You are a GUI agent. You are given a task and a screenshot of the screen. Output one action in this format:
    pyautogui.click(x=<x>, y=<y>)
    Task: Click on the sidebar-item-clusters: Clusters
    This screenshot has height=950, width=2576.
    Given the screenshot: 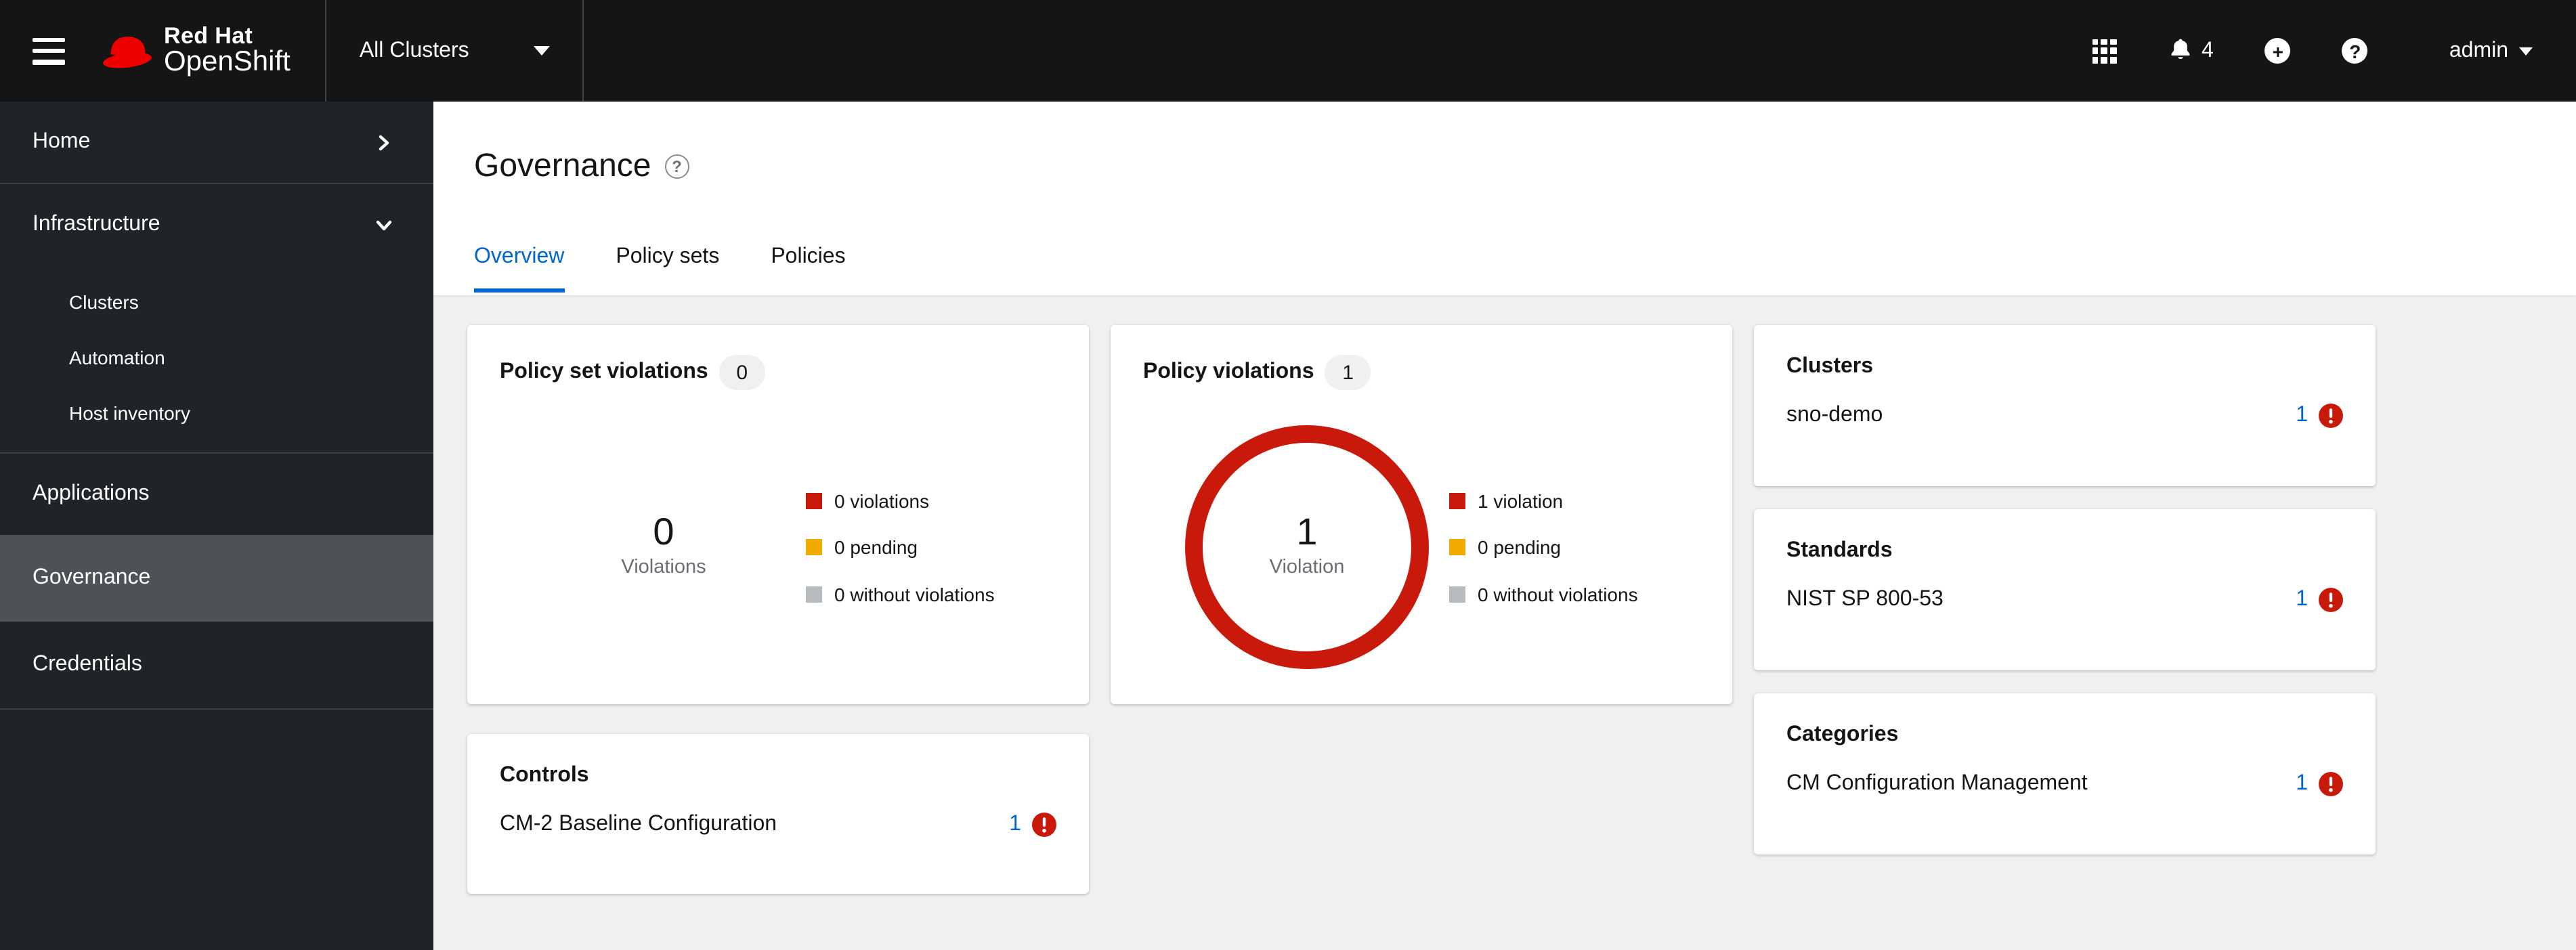 What is the action you would take?
    pyautogui.click(x=216, y=302)
    